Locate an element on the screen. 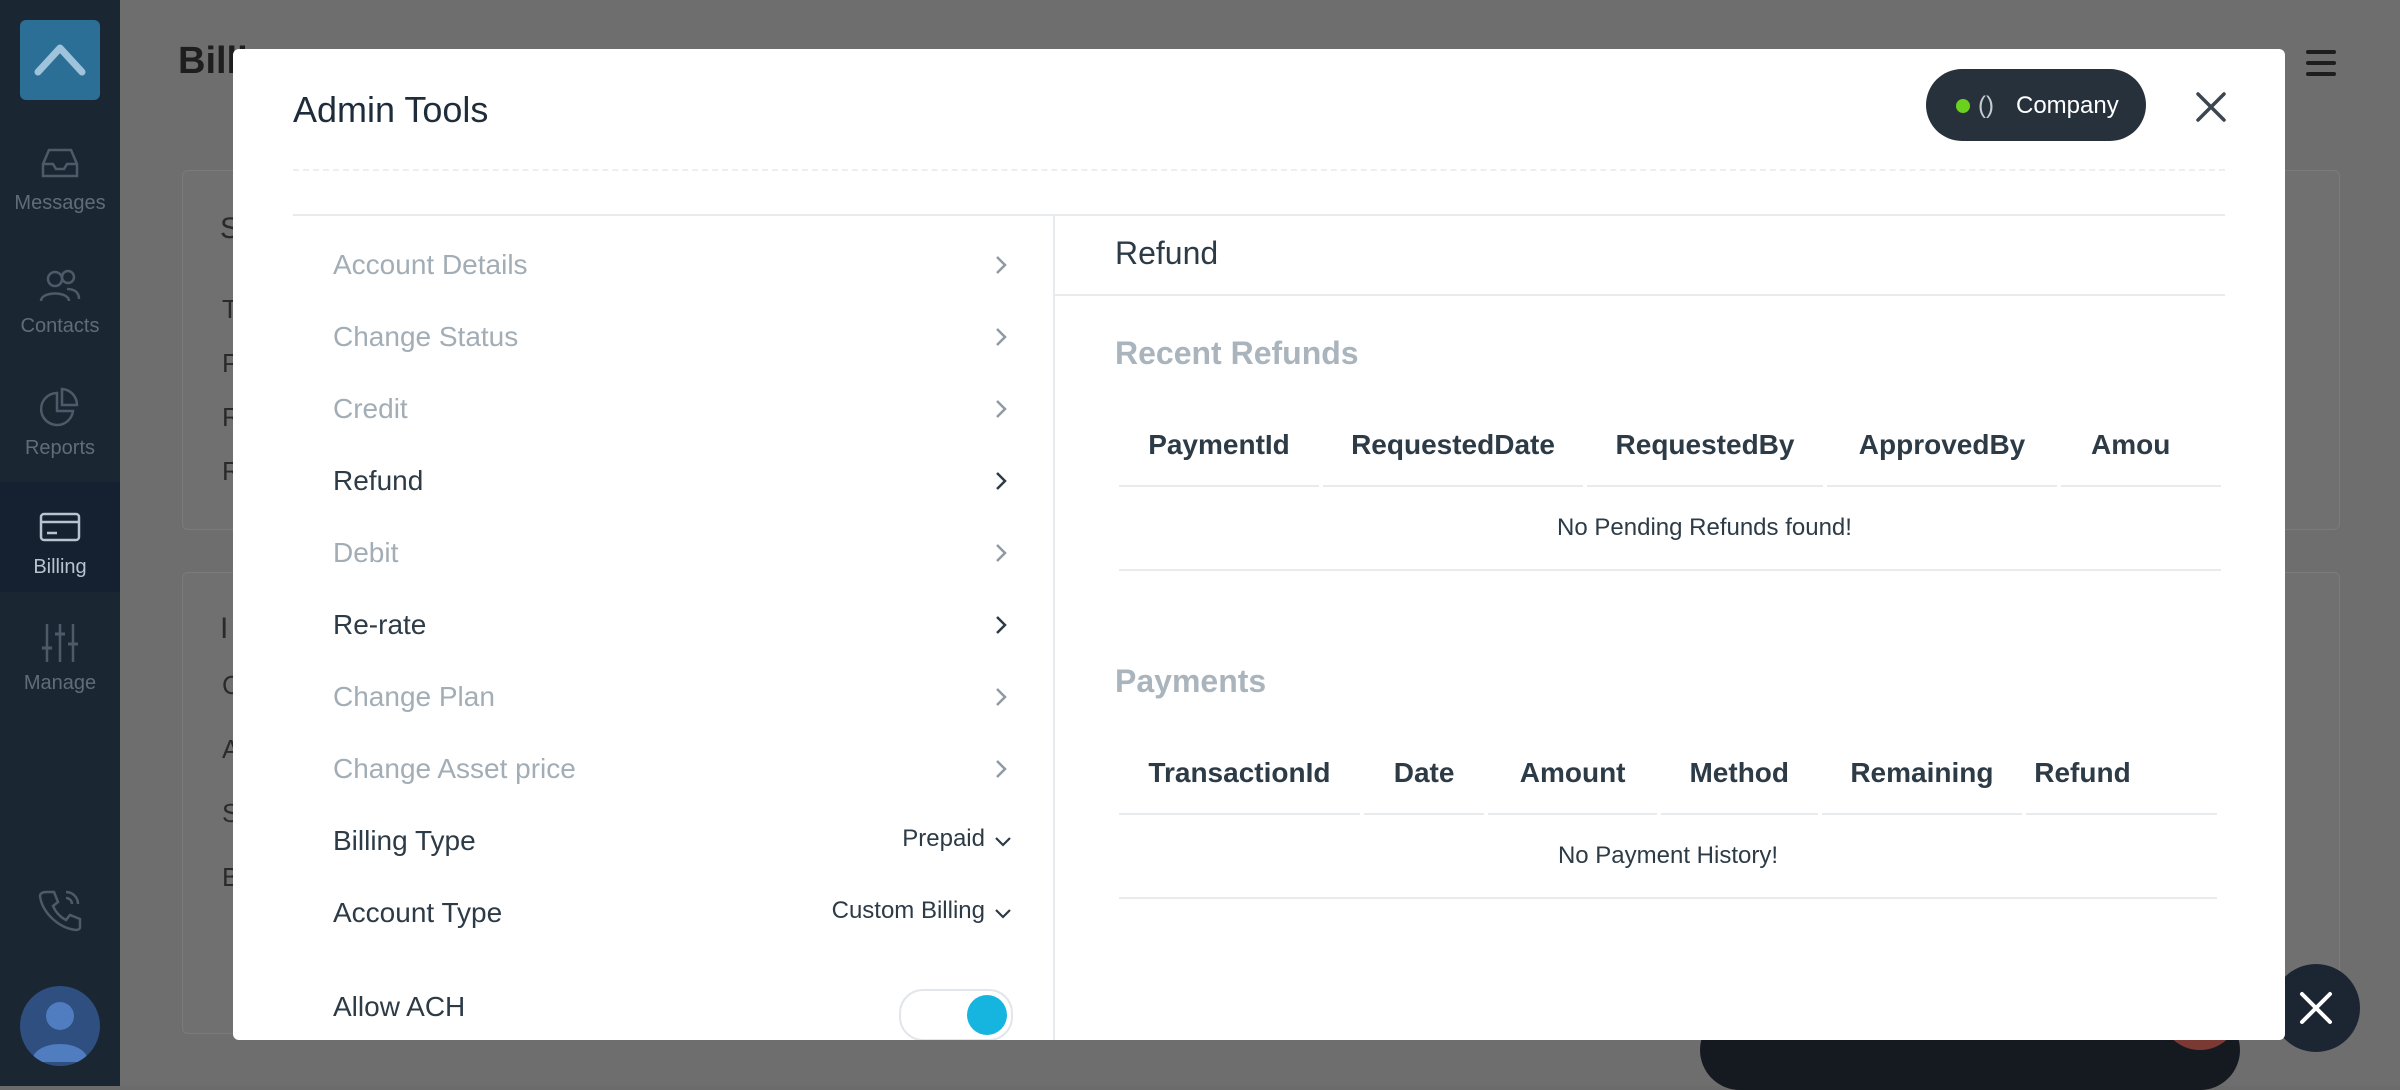 The height and width of the screenshot is (1090, 2400). nav-label: Messages is located at coordinates (60, 203).